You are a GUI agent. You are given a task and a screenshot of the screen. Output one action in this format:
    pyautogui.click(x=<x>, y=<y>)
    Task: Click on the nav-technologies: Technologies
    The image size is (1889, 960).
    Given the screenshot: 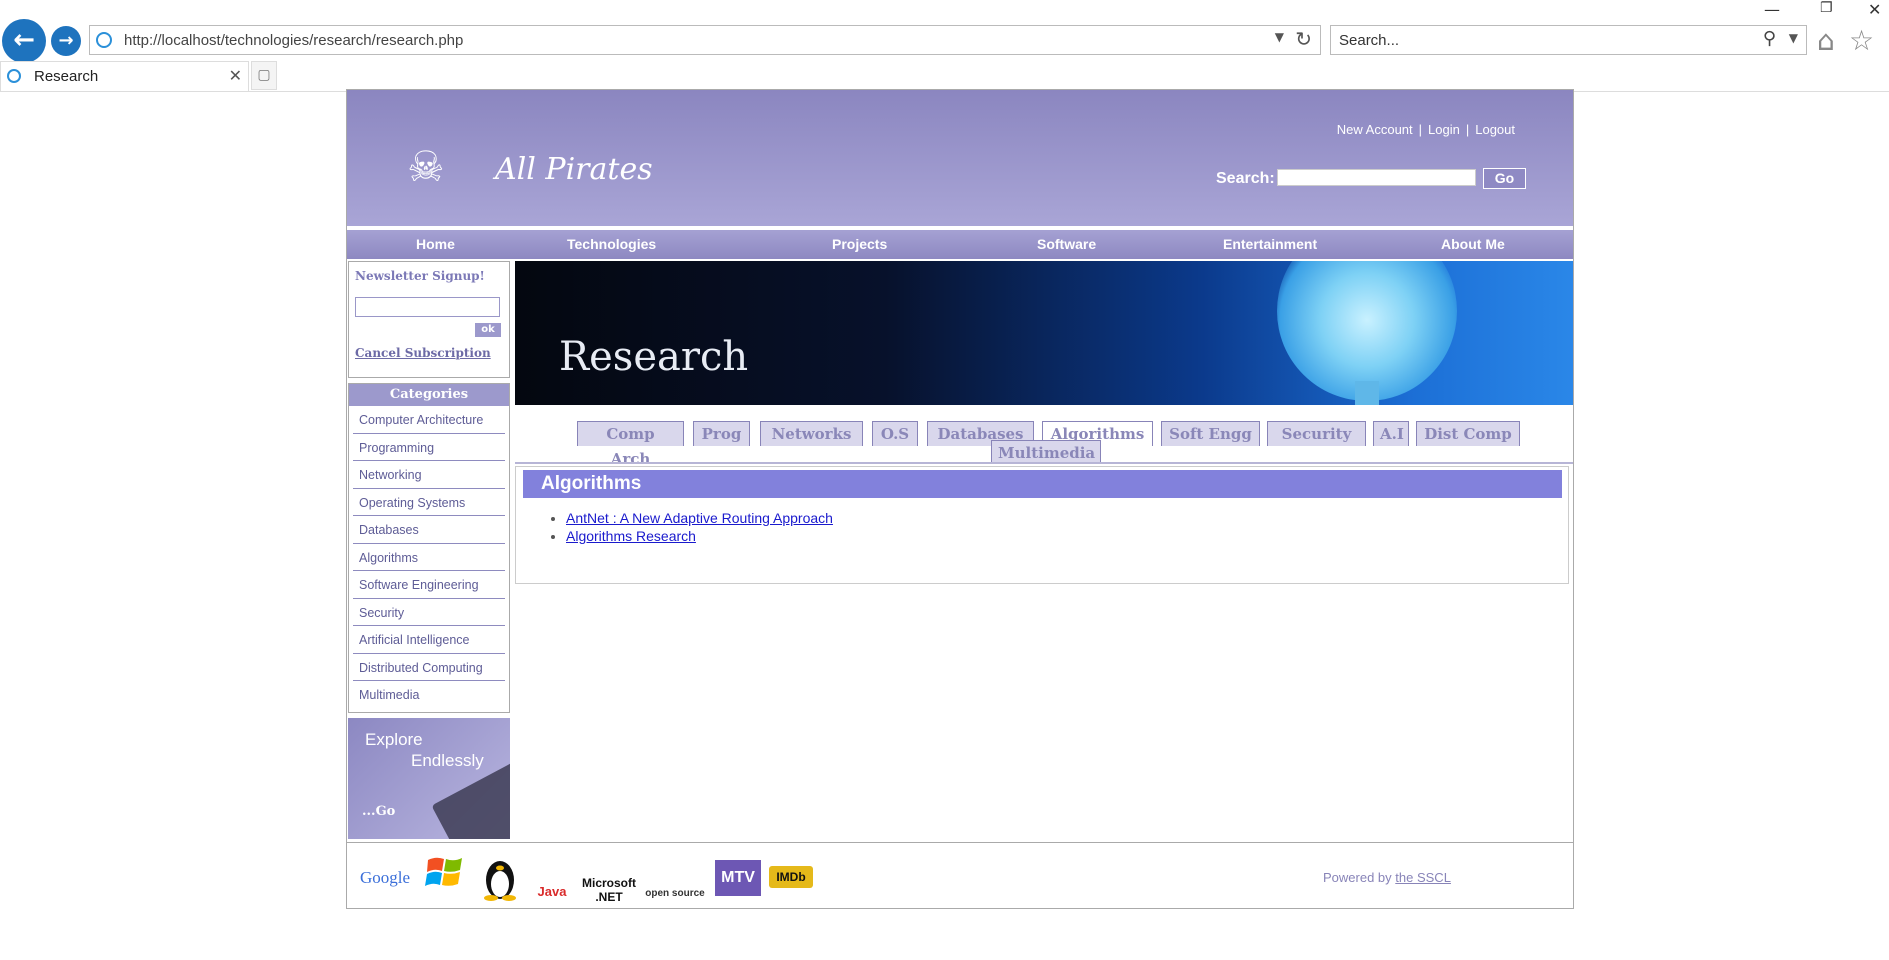 What is the action you would take?
    pyautogui.click(x=611, y=244)
    